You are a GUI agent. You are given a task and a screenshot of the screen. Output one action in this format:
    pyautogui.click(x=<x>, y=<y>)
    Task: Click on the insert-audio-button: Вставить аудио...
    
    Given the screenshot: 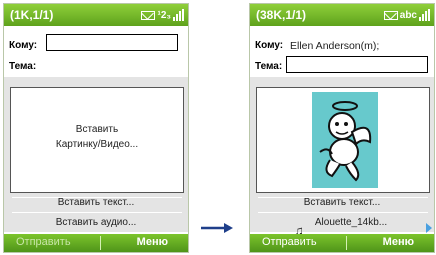 What is the action you would take?
    pyautogui.click(x=96, y=222)
    